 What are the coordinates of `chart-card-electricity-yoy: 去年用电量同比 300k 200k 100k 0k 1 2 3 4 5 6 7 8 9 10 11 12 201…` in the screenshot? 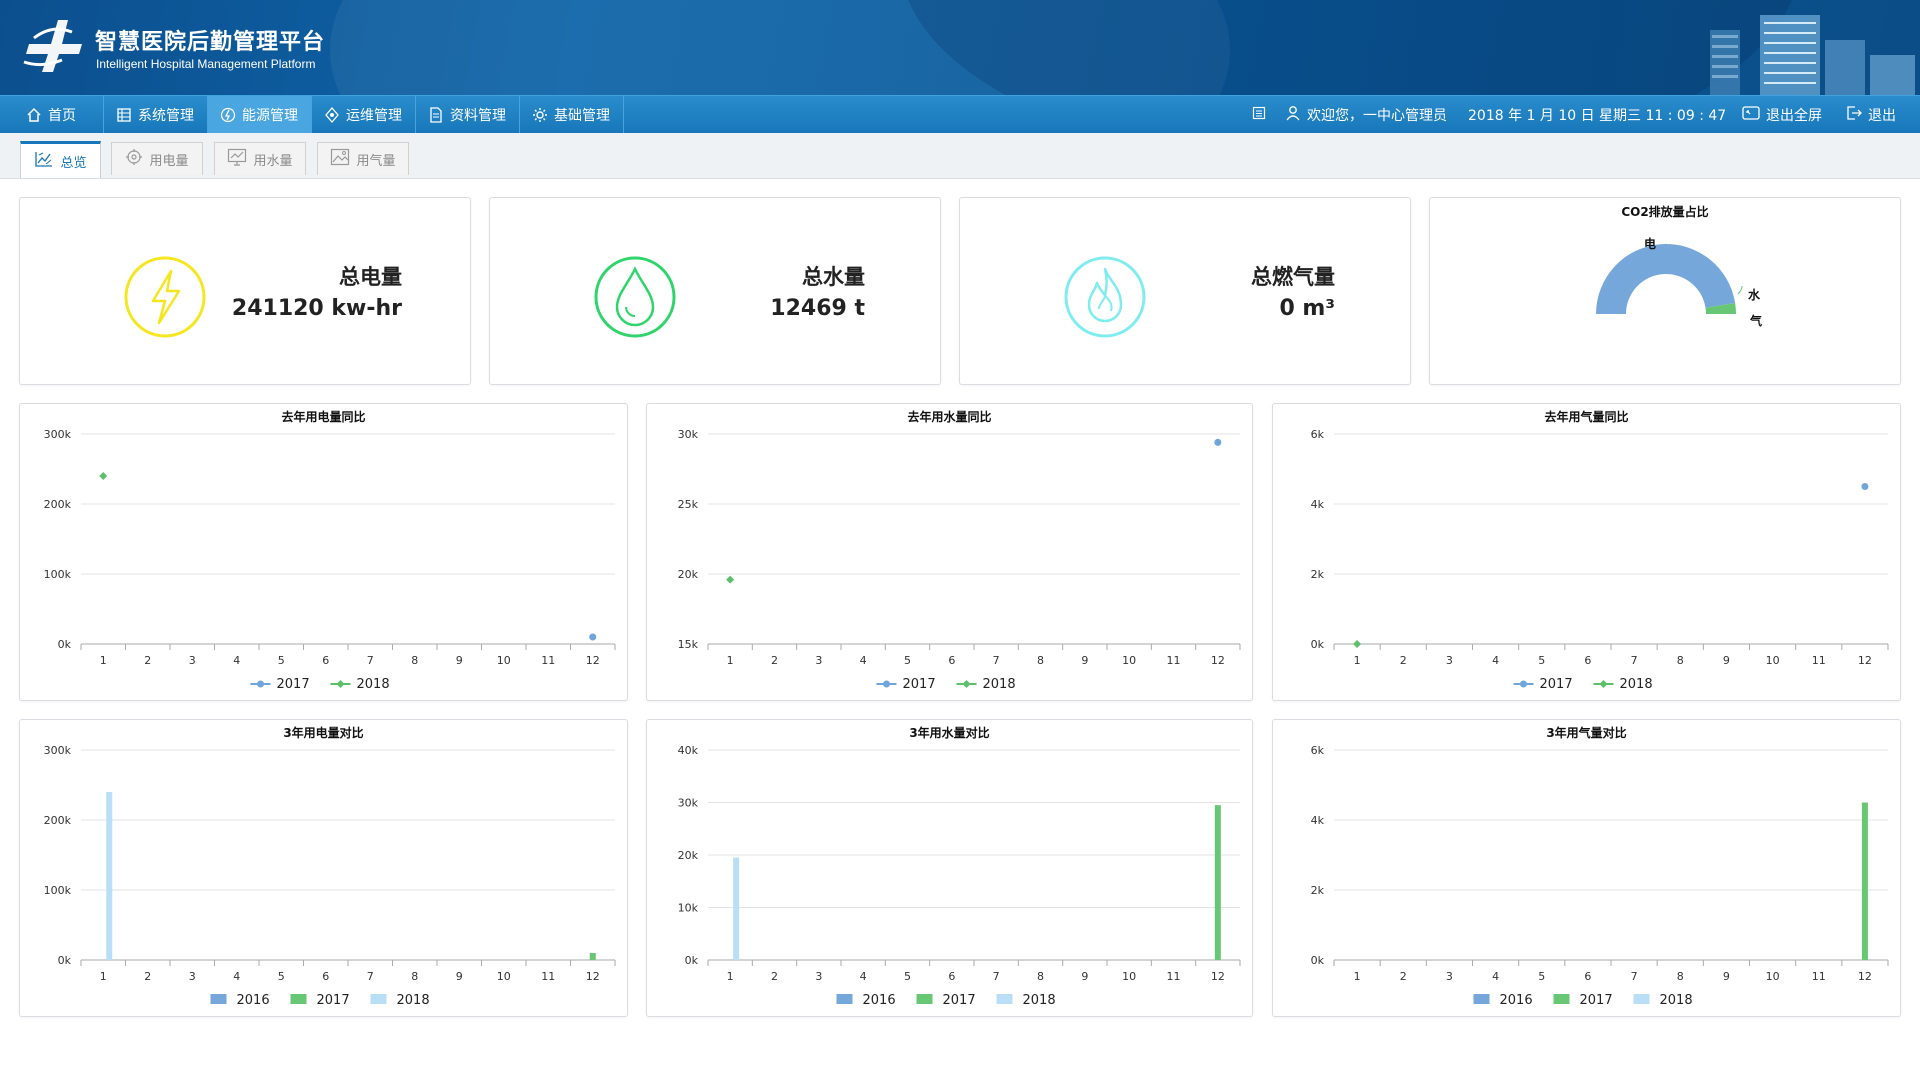 It's located at (323, 552).